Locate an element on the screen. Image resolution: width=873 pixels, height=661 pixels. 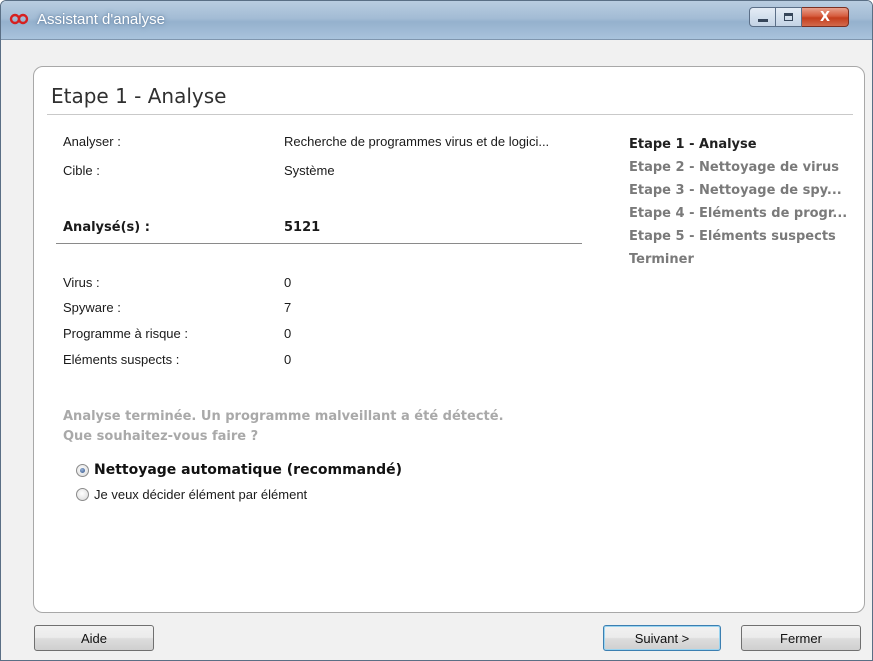
step-5-suspect-items: Etape 5 - Eléments suspects is located at coordinates (732, 236).